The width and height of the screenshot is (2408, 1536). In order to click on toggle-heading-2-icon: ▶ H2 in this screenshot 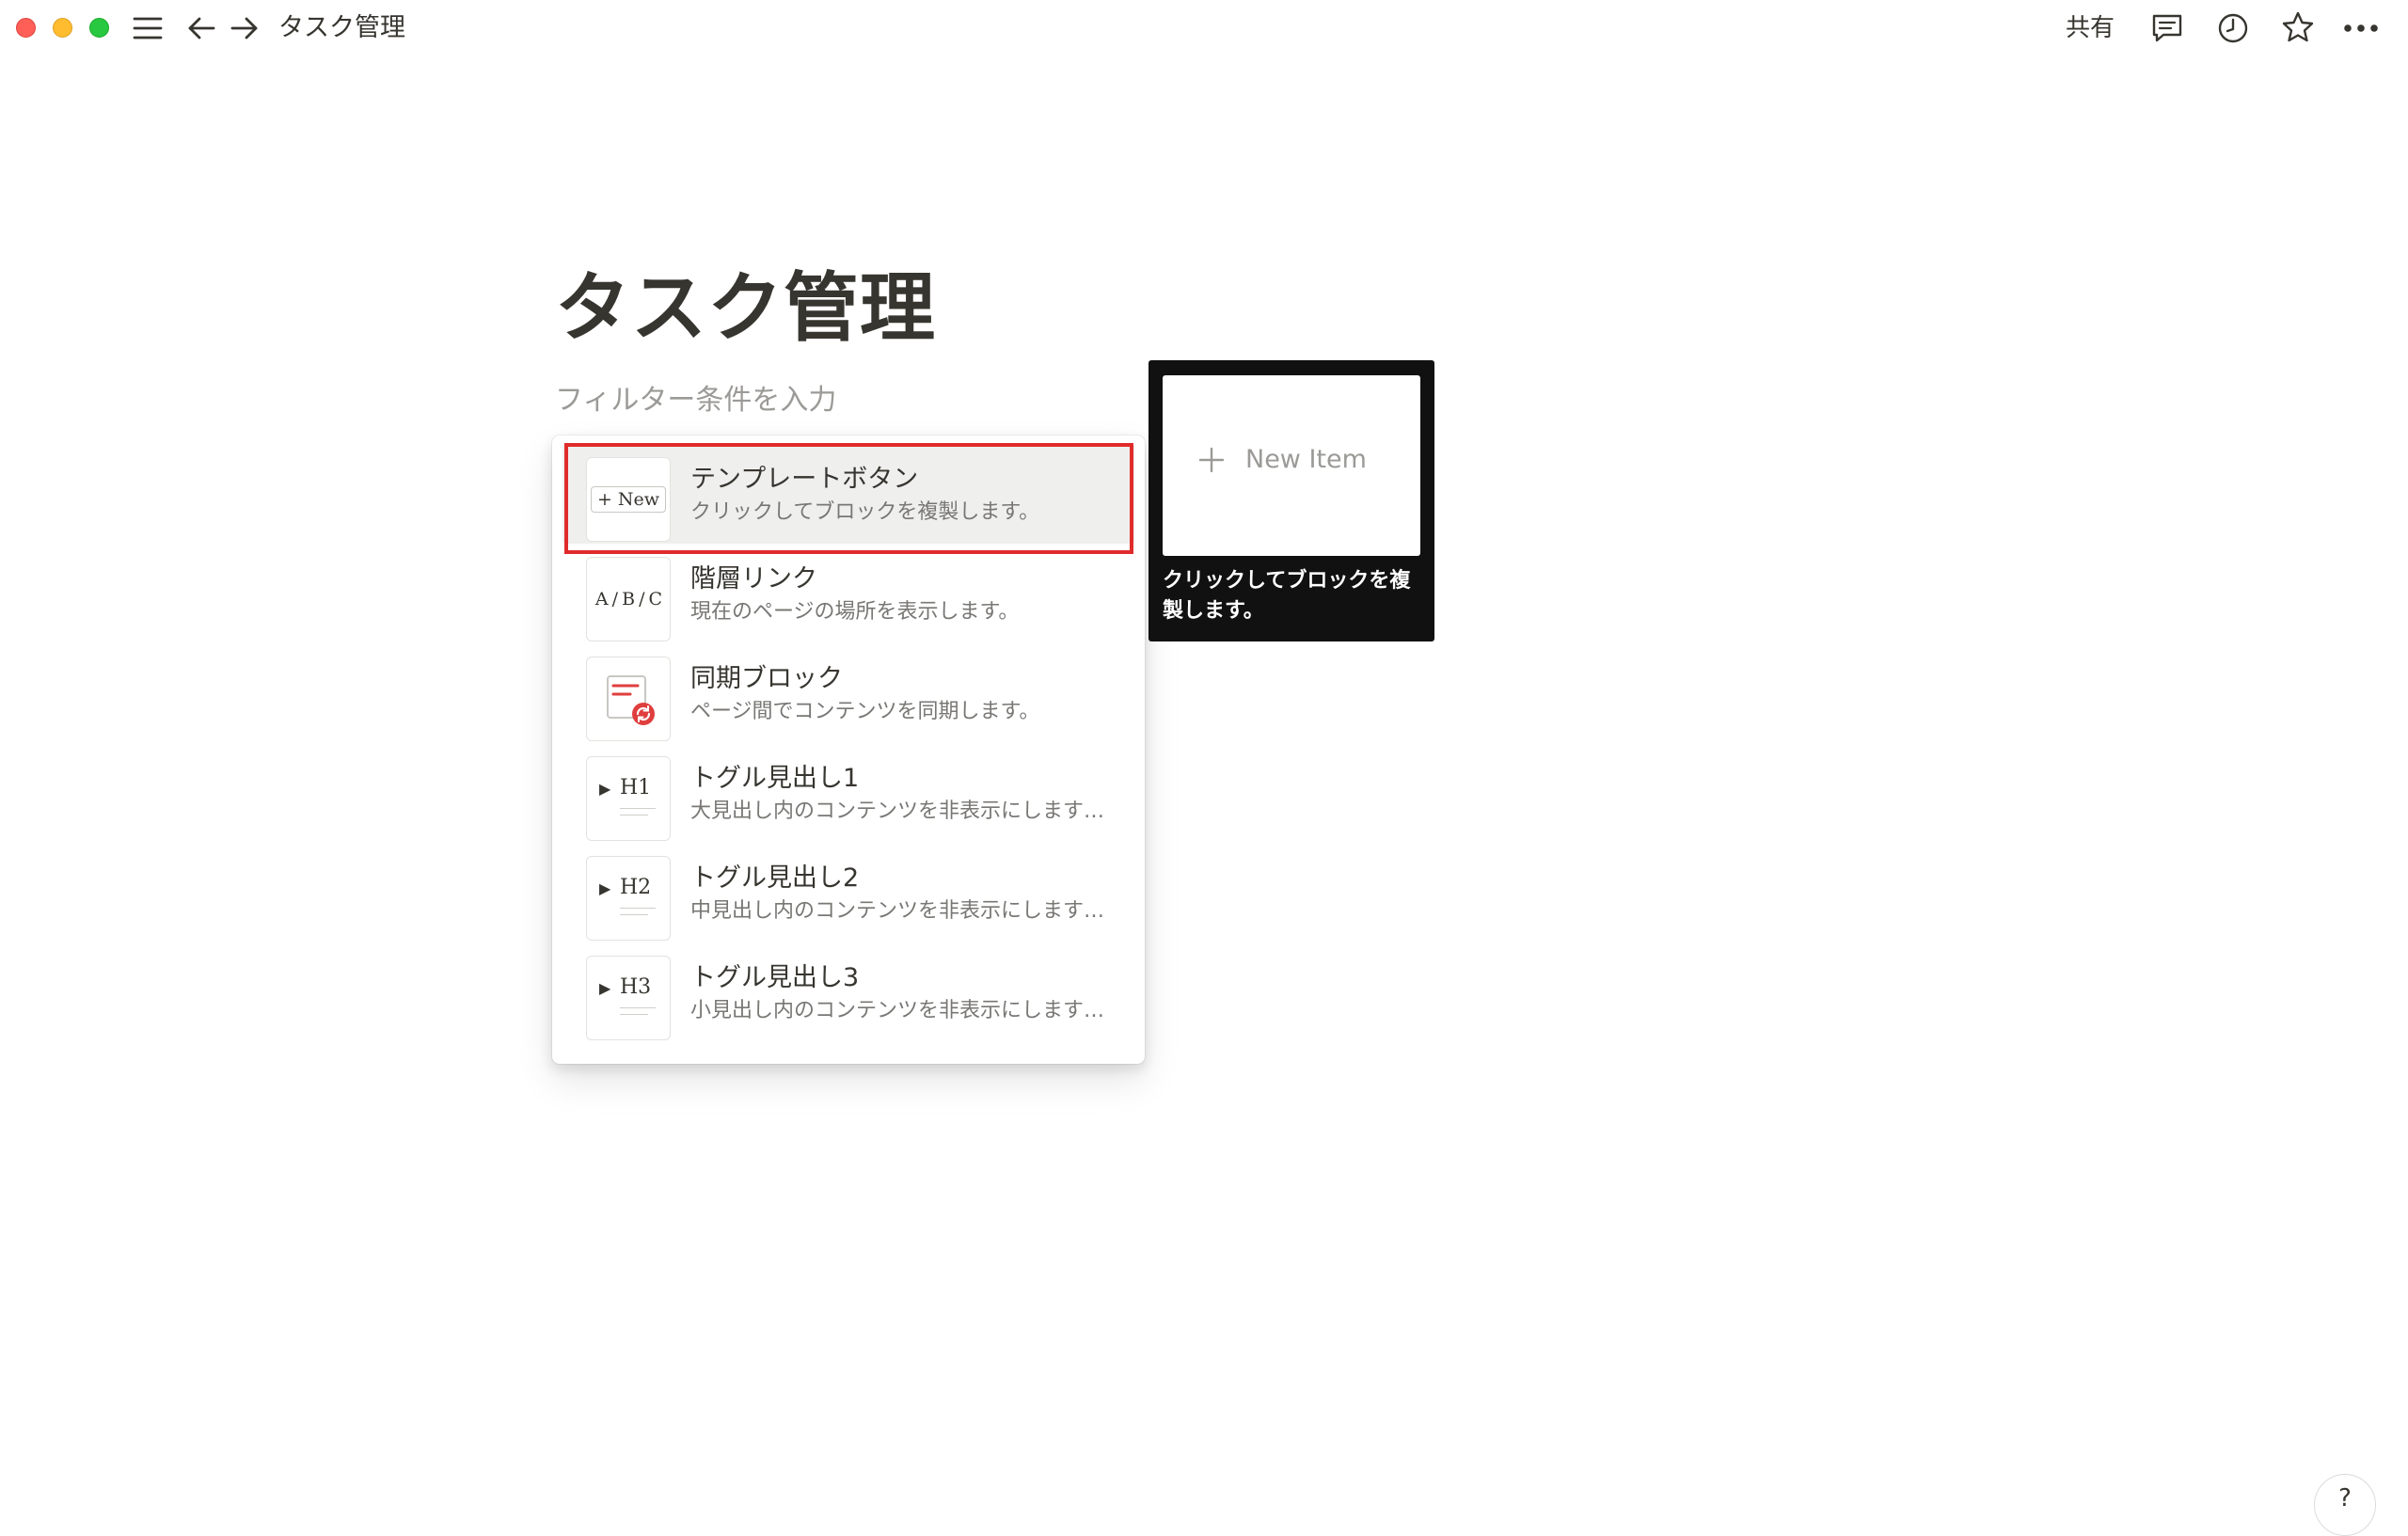, I will do `click(629, 899)`.